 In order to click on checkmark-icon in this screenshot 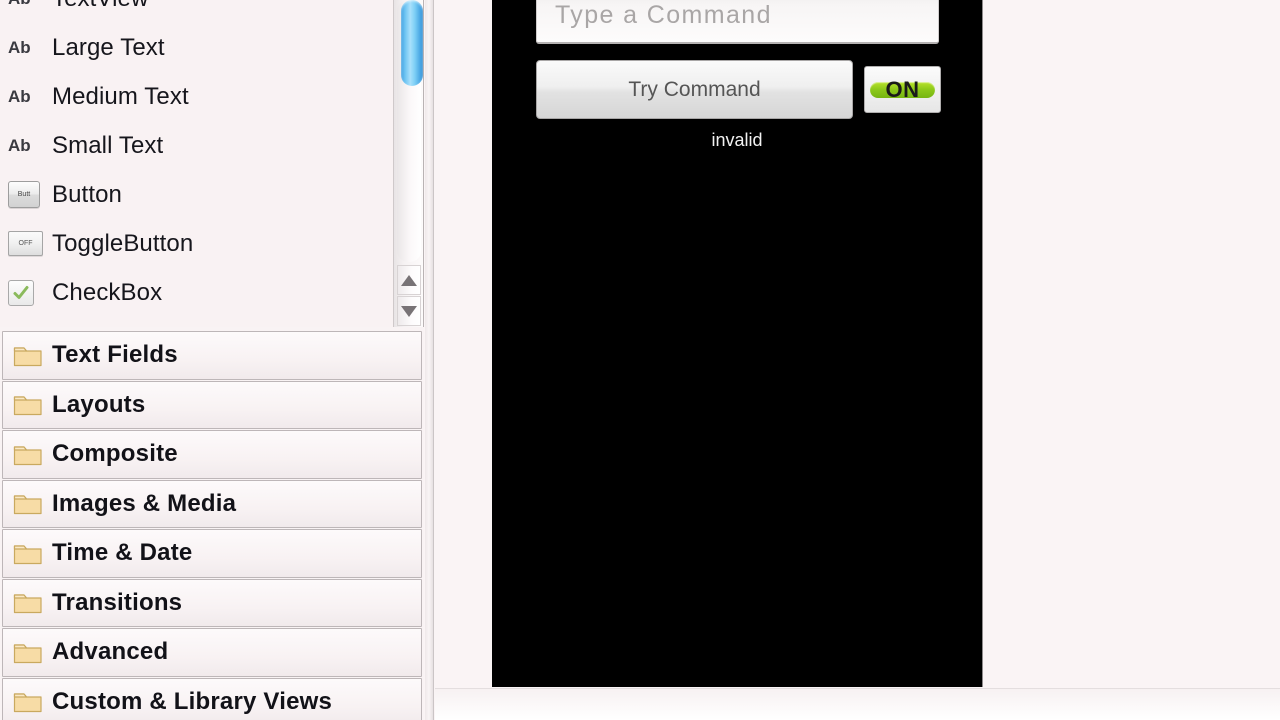, I will do `click(21, 292)`.